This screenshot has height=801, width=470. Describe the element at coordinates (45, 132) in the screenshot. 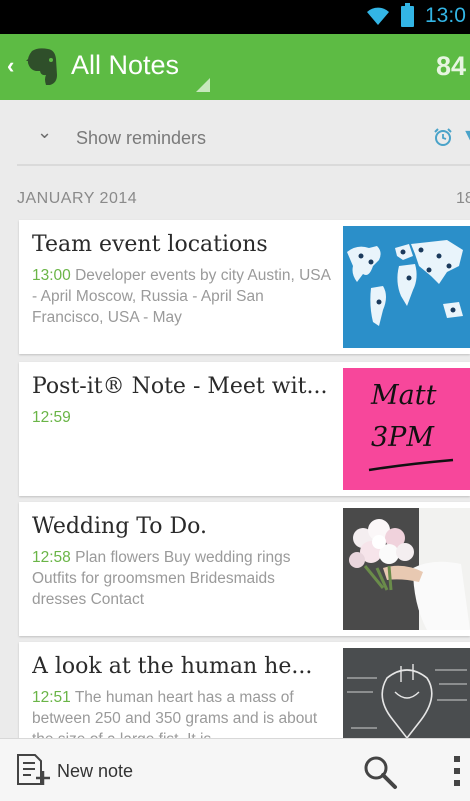

I see `chevron-down-icon: ⌄` at that location.